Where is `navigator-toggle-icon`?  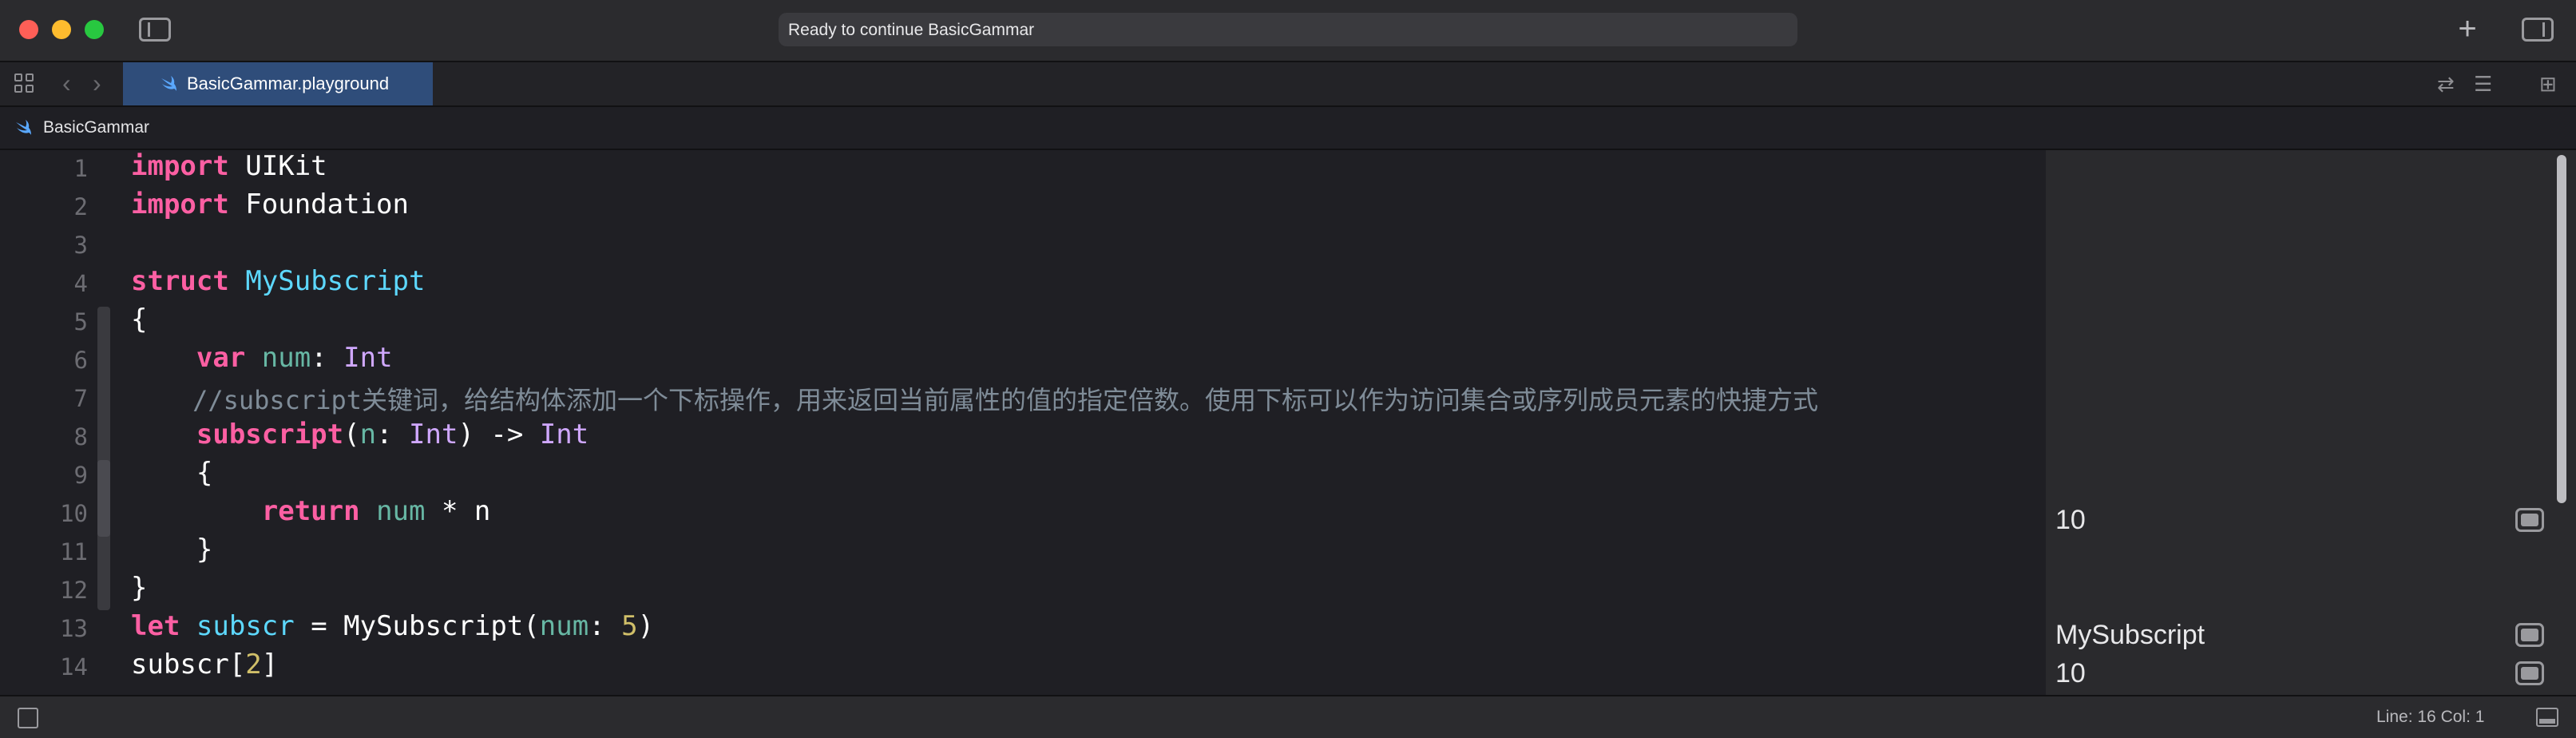 navigator-toggle-icon is located at coordinates (155, 30).